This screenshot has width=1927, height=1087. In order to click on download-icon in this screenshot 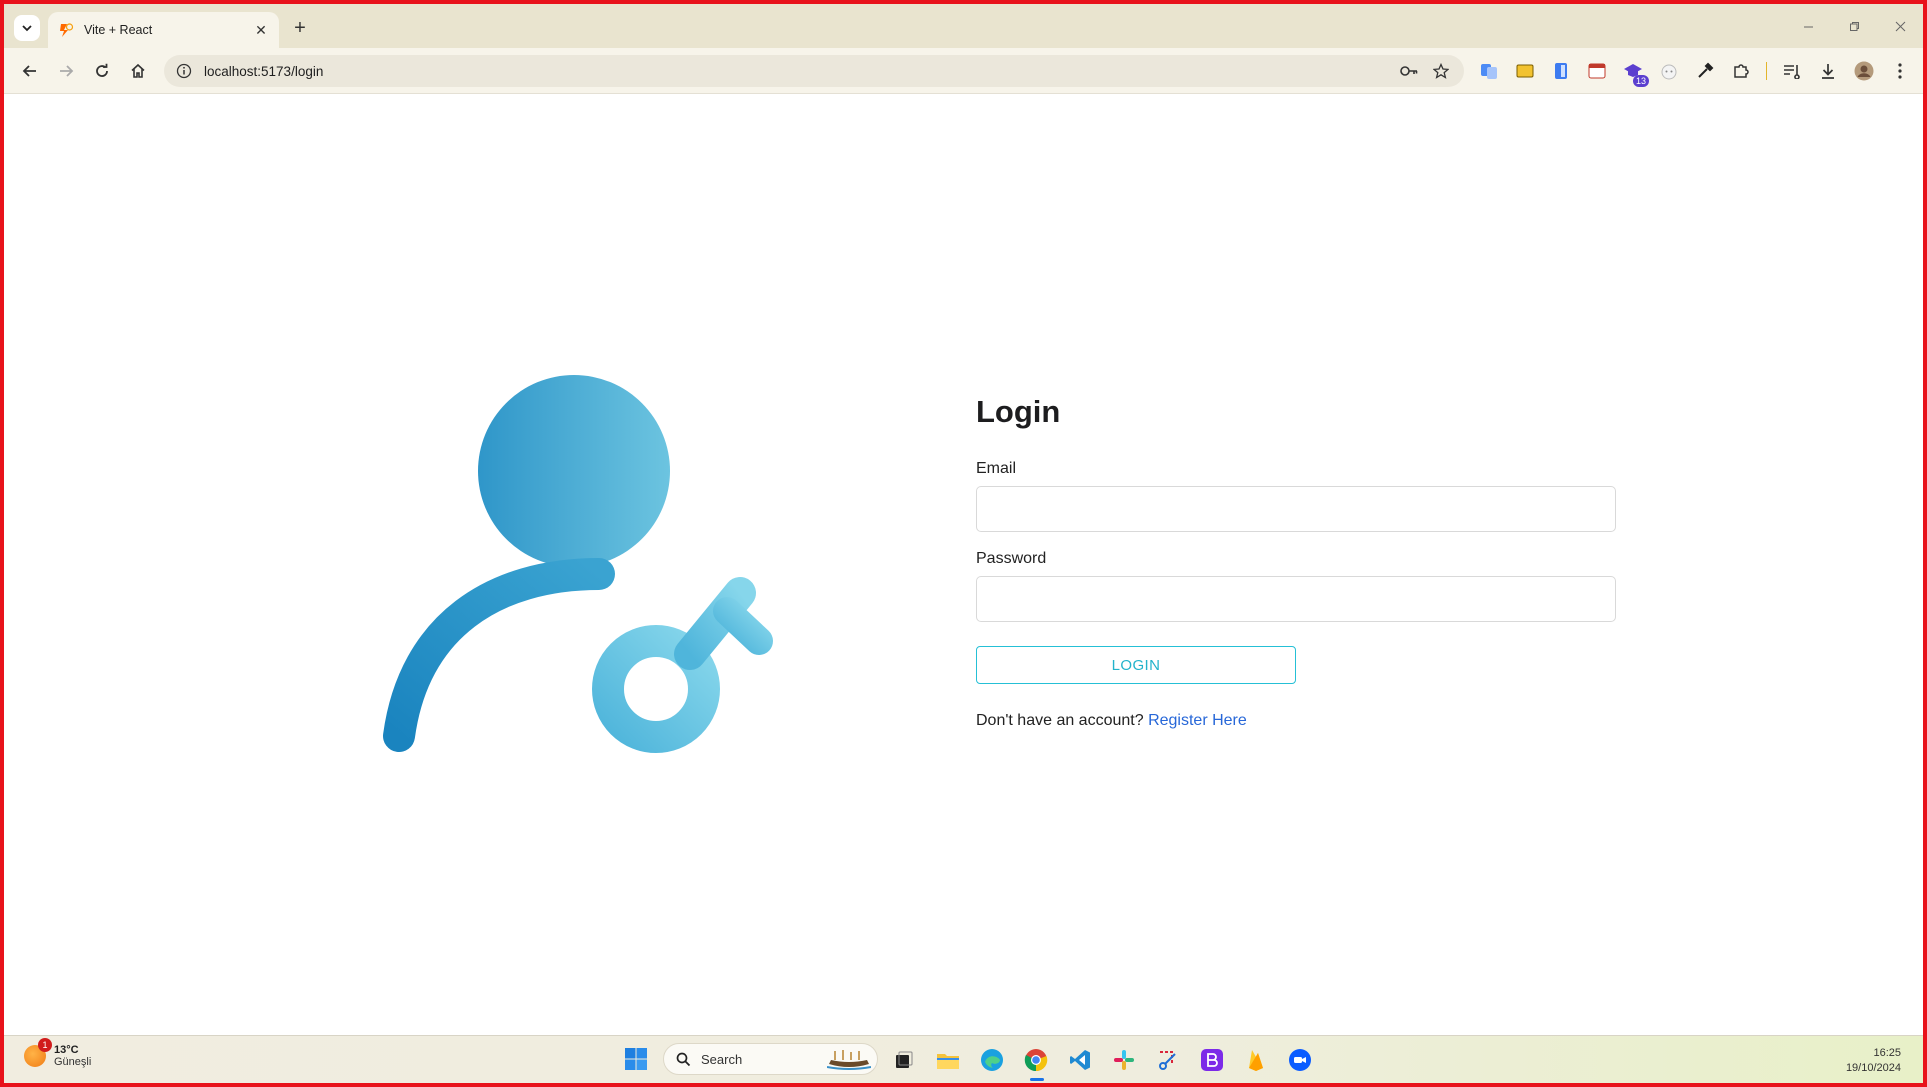, I will do `click(1828, 71)`.